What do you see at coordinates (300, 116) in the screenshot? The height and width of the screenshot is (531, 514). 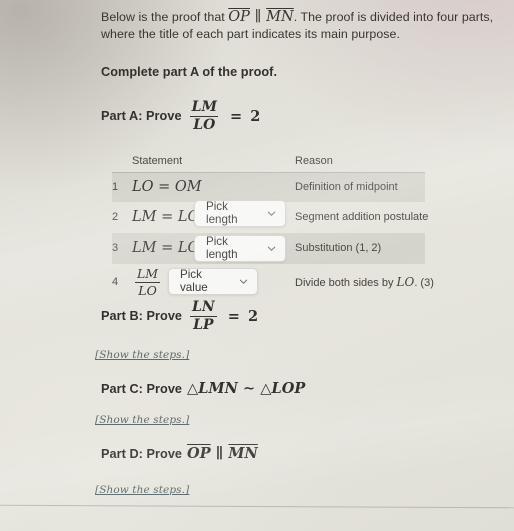 I see `part-a-heading: Part A: Prove LM LO = 2` at bounding box center [300, 116].